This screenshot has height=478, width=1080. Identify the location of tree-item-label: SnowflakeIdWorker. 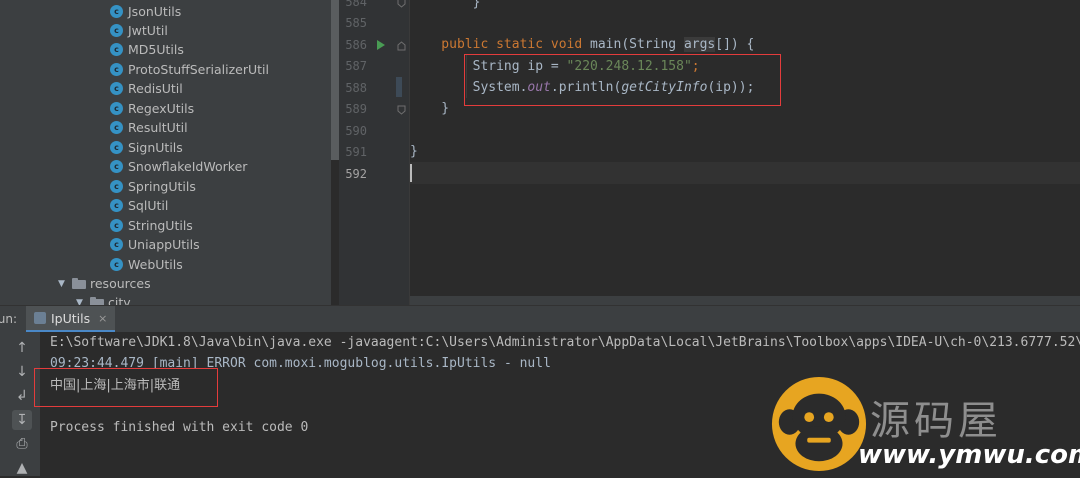
(188, 166).